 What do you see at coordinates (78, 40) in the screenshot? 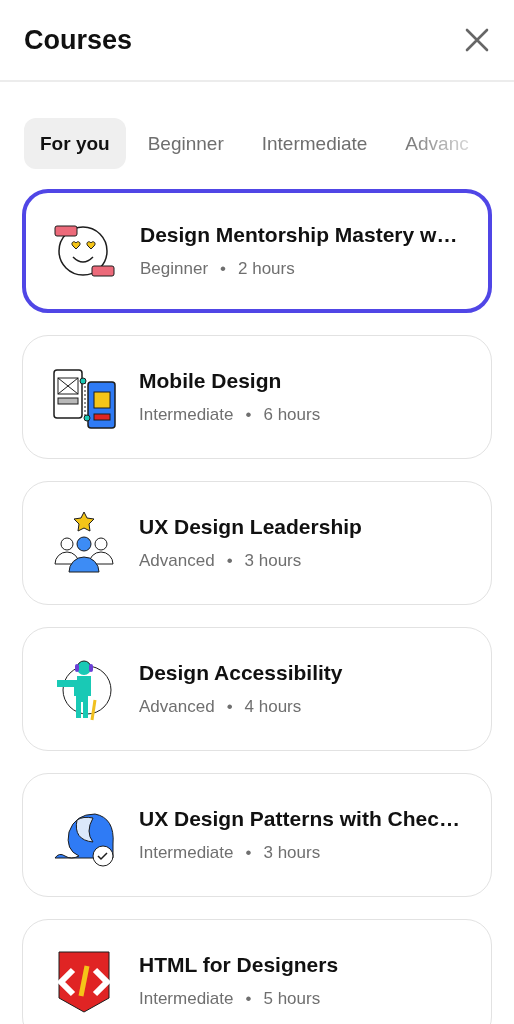
I see `page-title: Courses` at bounding box center [78, 40].